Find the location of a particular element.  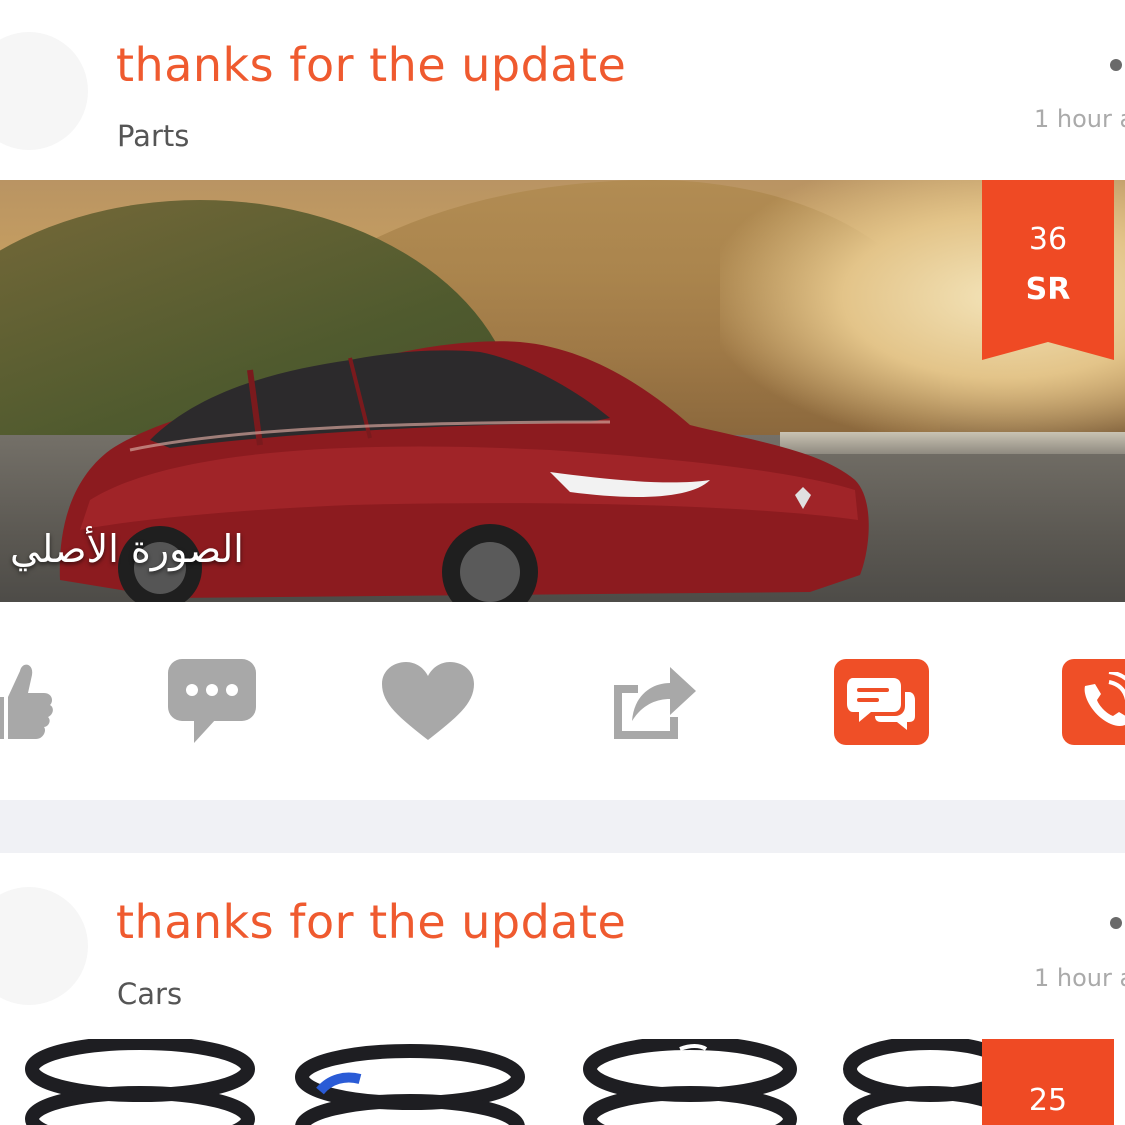

chat-button is located at coordinates (881, 702).